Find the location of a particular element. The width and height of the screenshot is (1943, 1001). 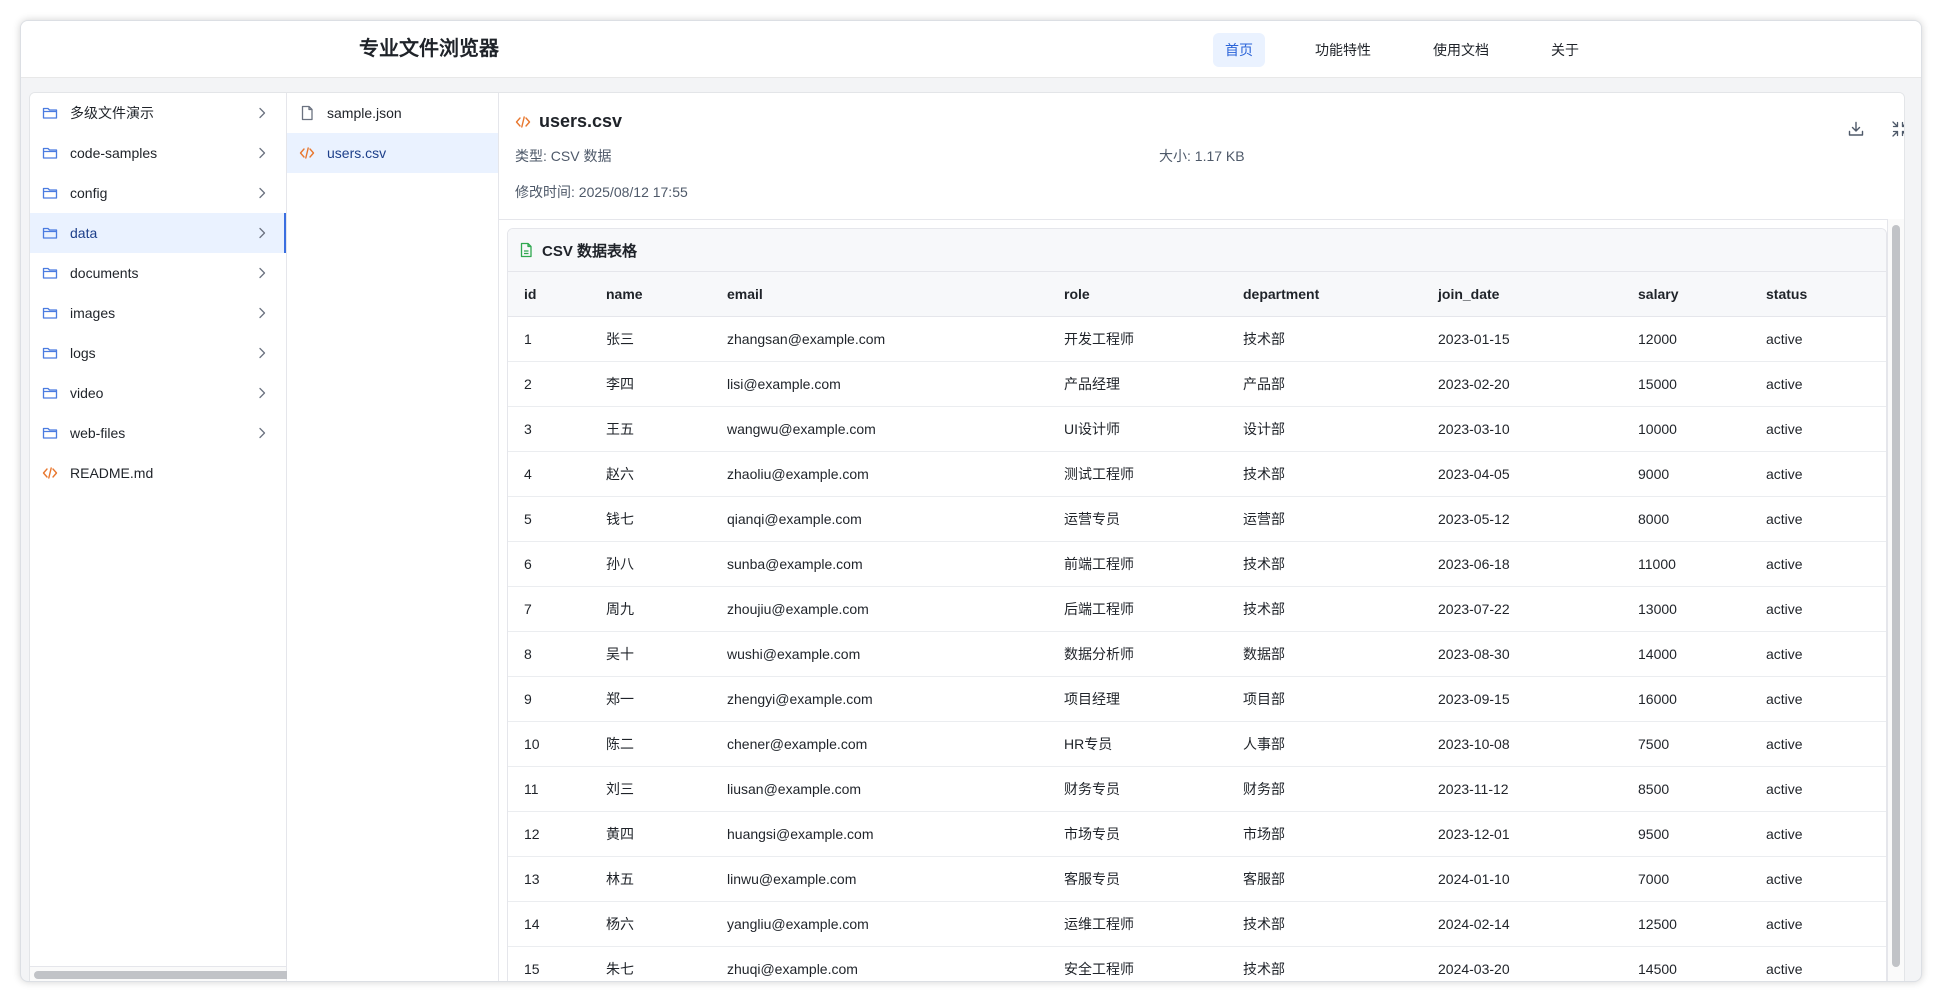

nav-item-3: 使用文档 is located at coordinates (1461, 50).